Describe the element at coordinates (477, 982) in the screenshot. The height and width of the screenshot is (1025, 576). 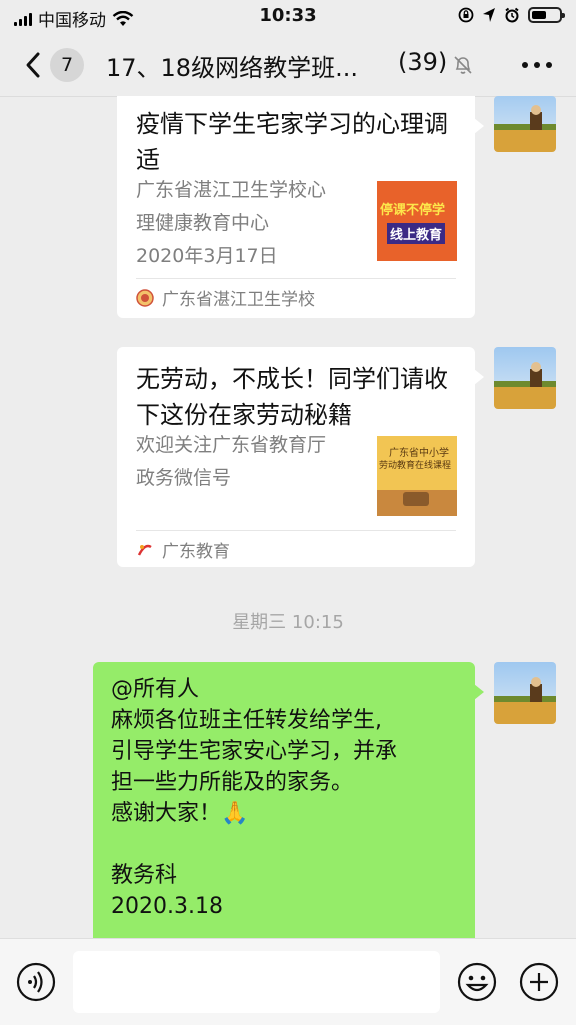
I see `emoji-icon` at that location.